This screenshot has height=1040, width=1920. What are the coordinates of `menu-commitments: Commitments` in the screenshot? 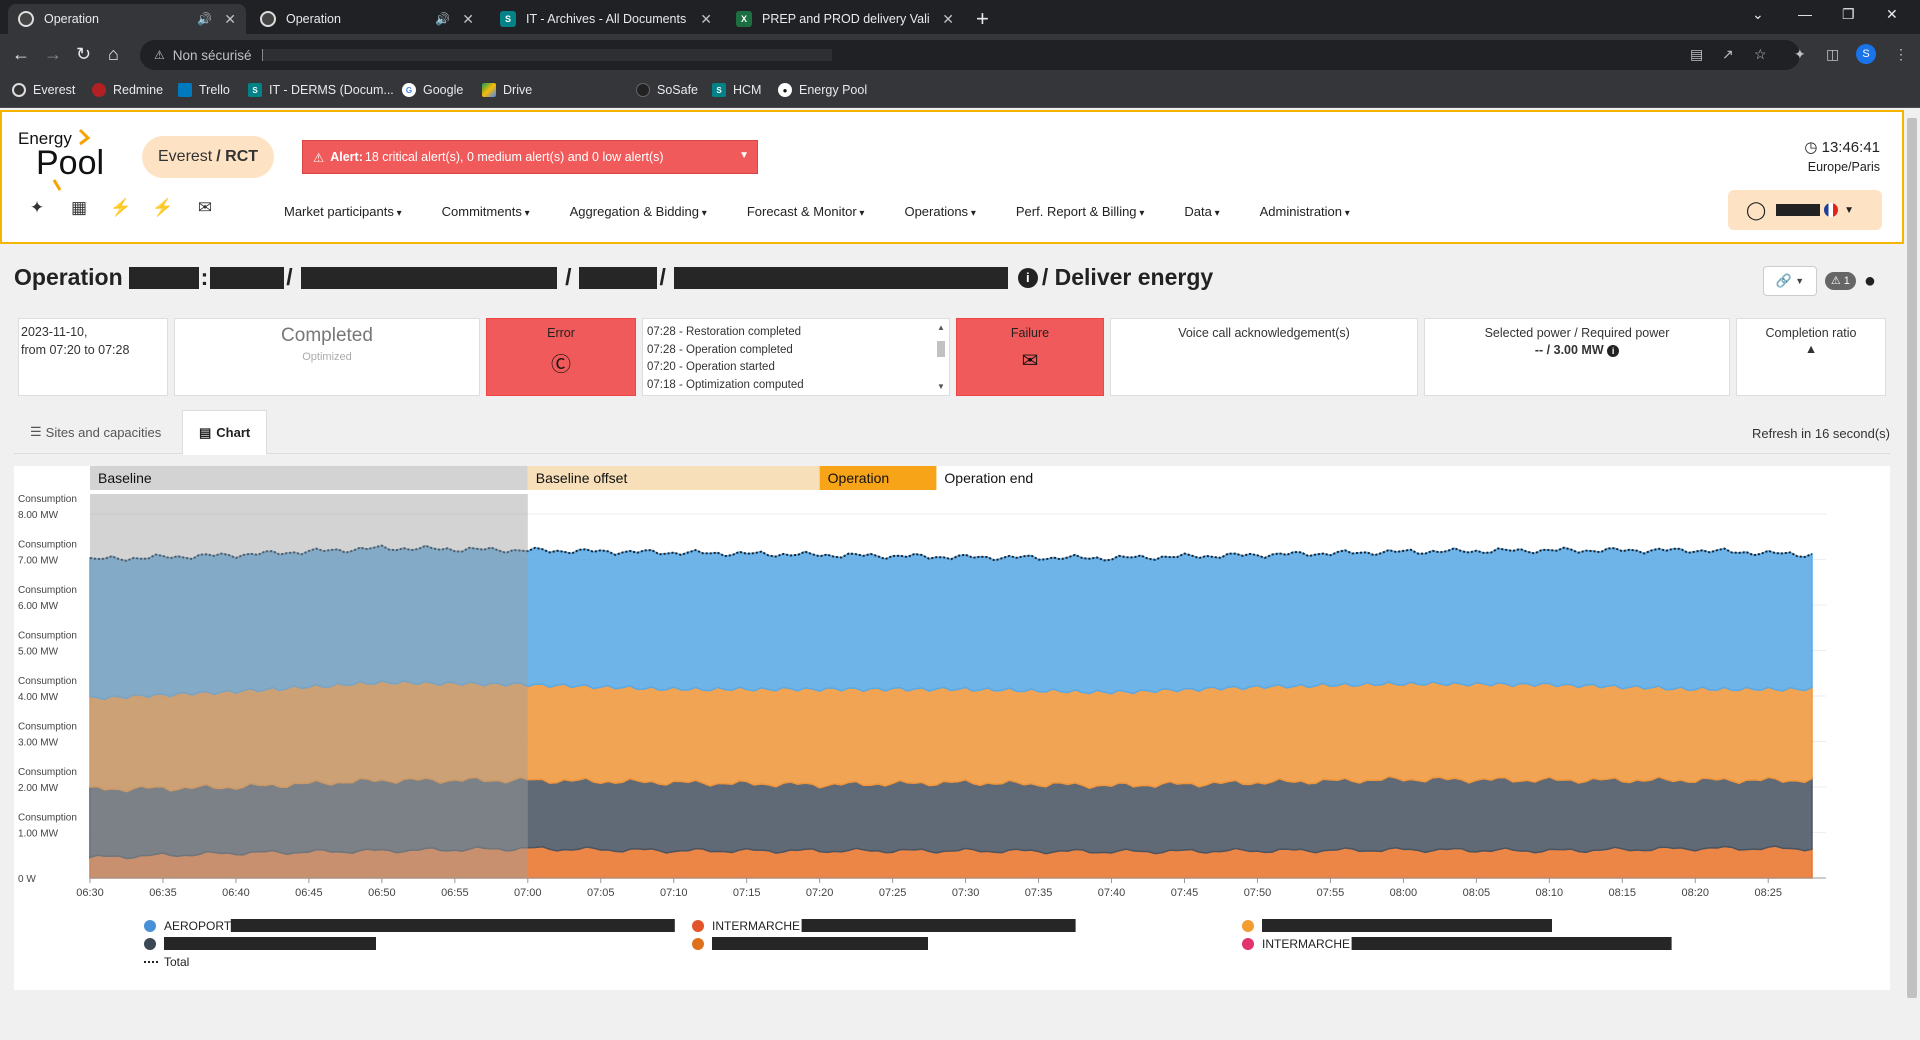 It's located at (486, 211).